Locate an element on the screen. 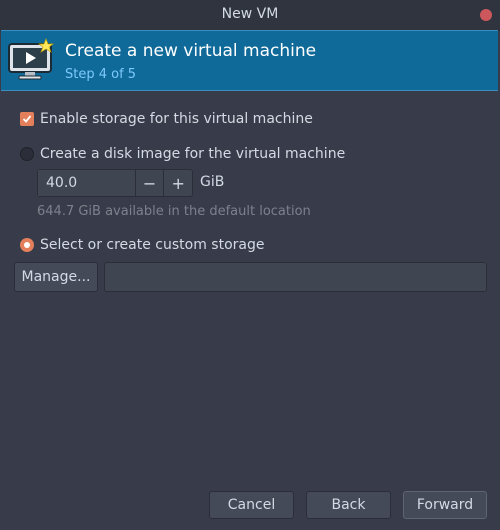 The width and height of the screenshot is (500, 530). enable-storage-checkbox is located at coordinates (27, 119).